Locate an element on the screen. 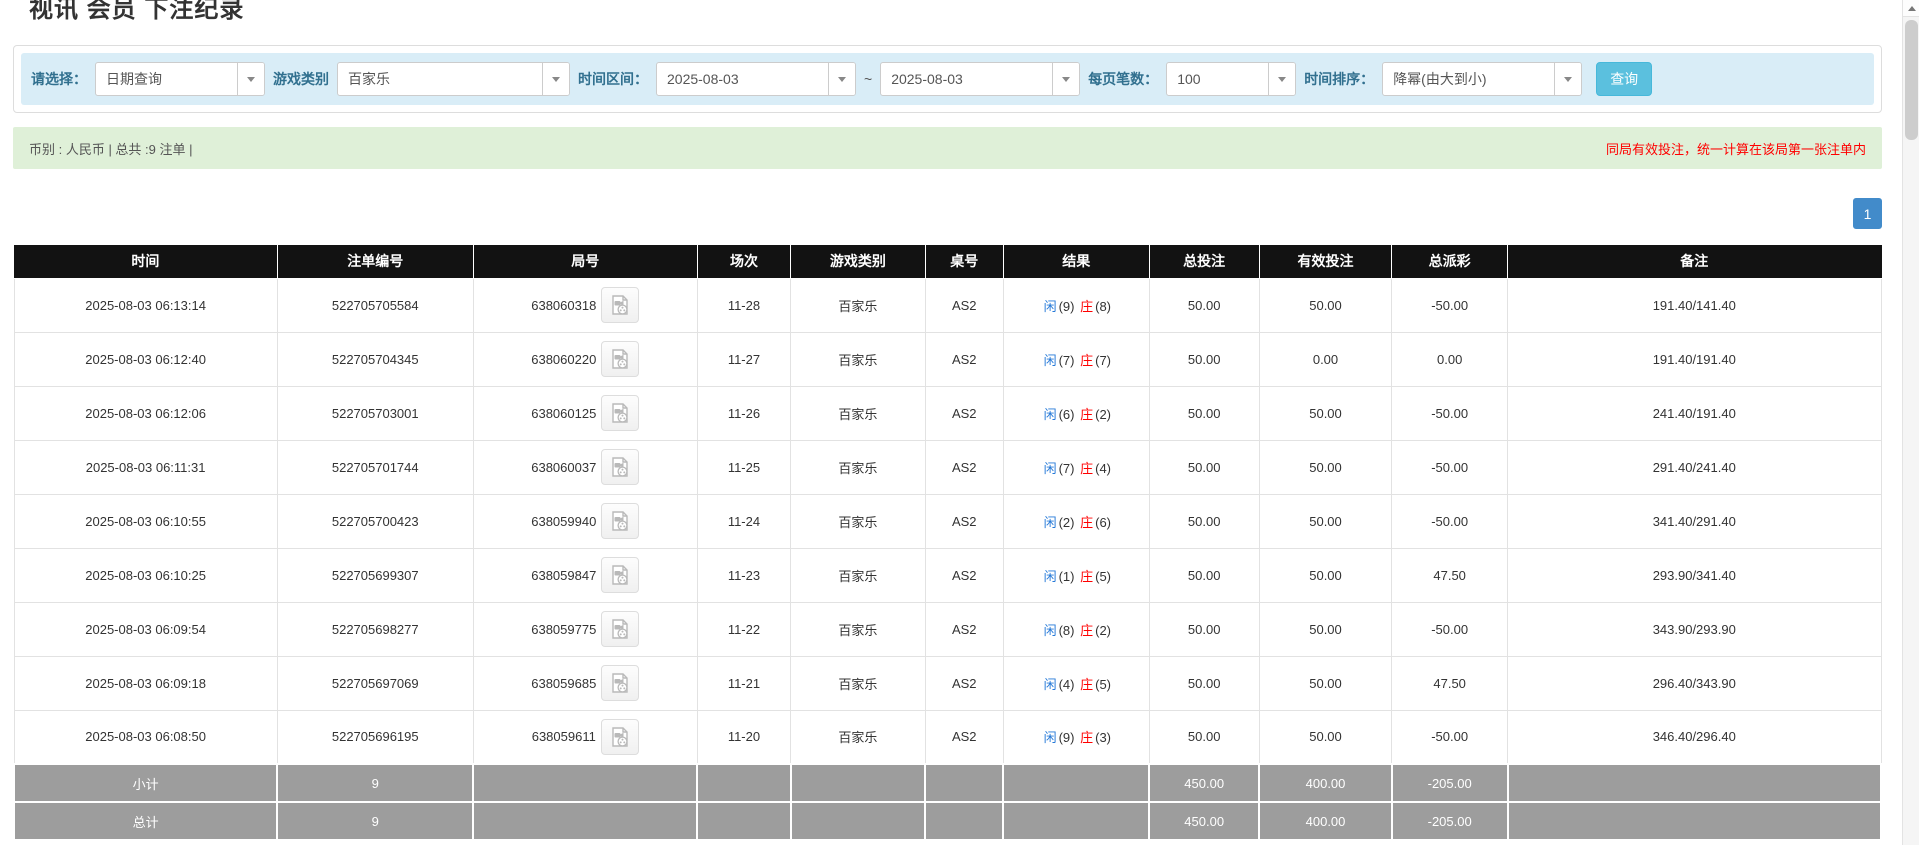 This screenshot has width=1919, height=845. cell-result: 闲 (9) 庄 (3) is located at coordinates (1076, 737).